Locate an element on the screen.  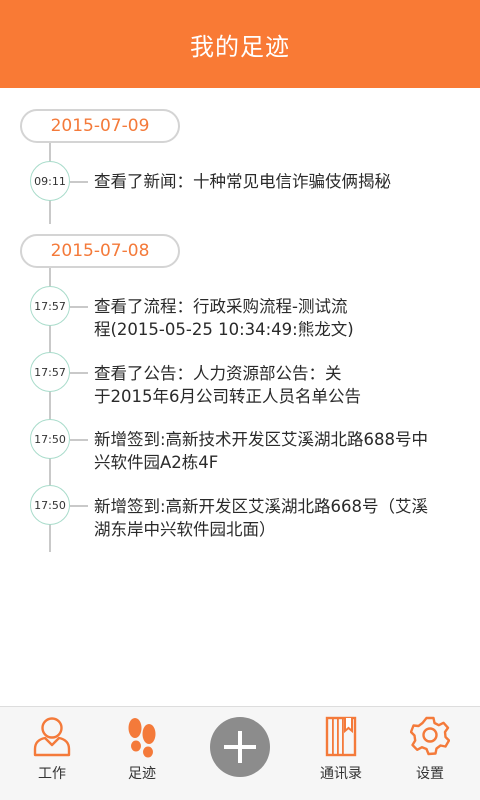
tab-work: 工作 is located at coordinates (52, 753).